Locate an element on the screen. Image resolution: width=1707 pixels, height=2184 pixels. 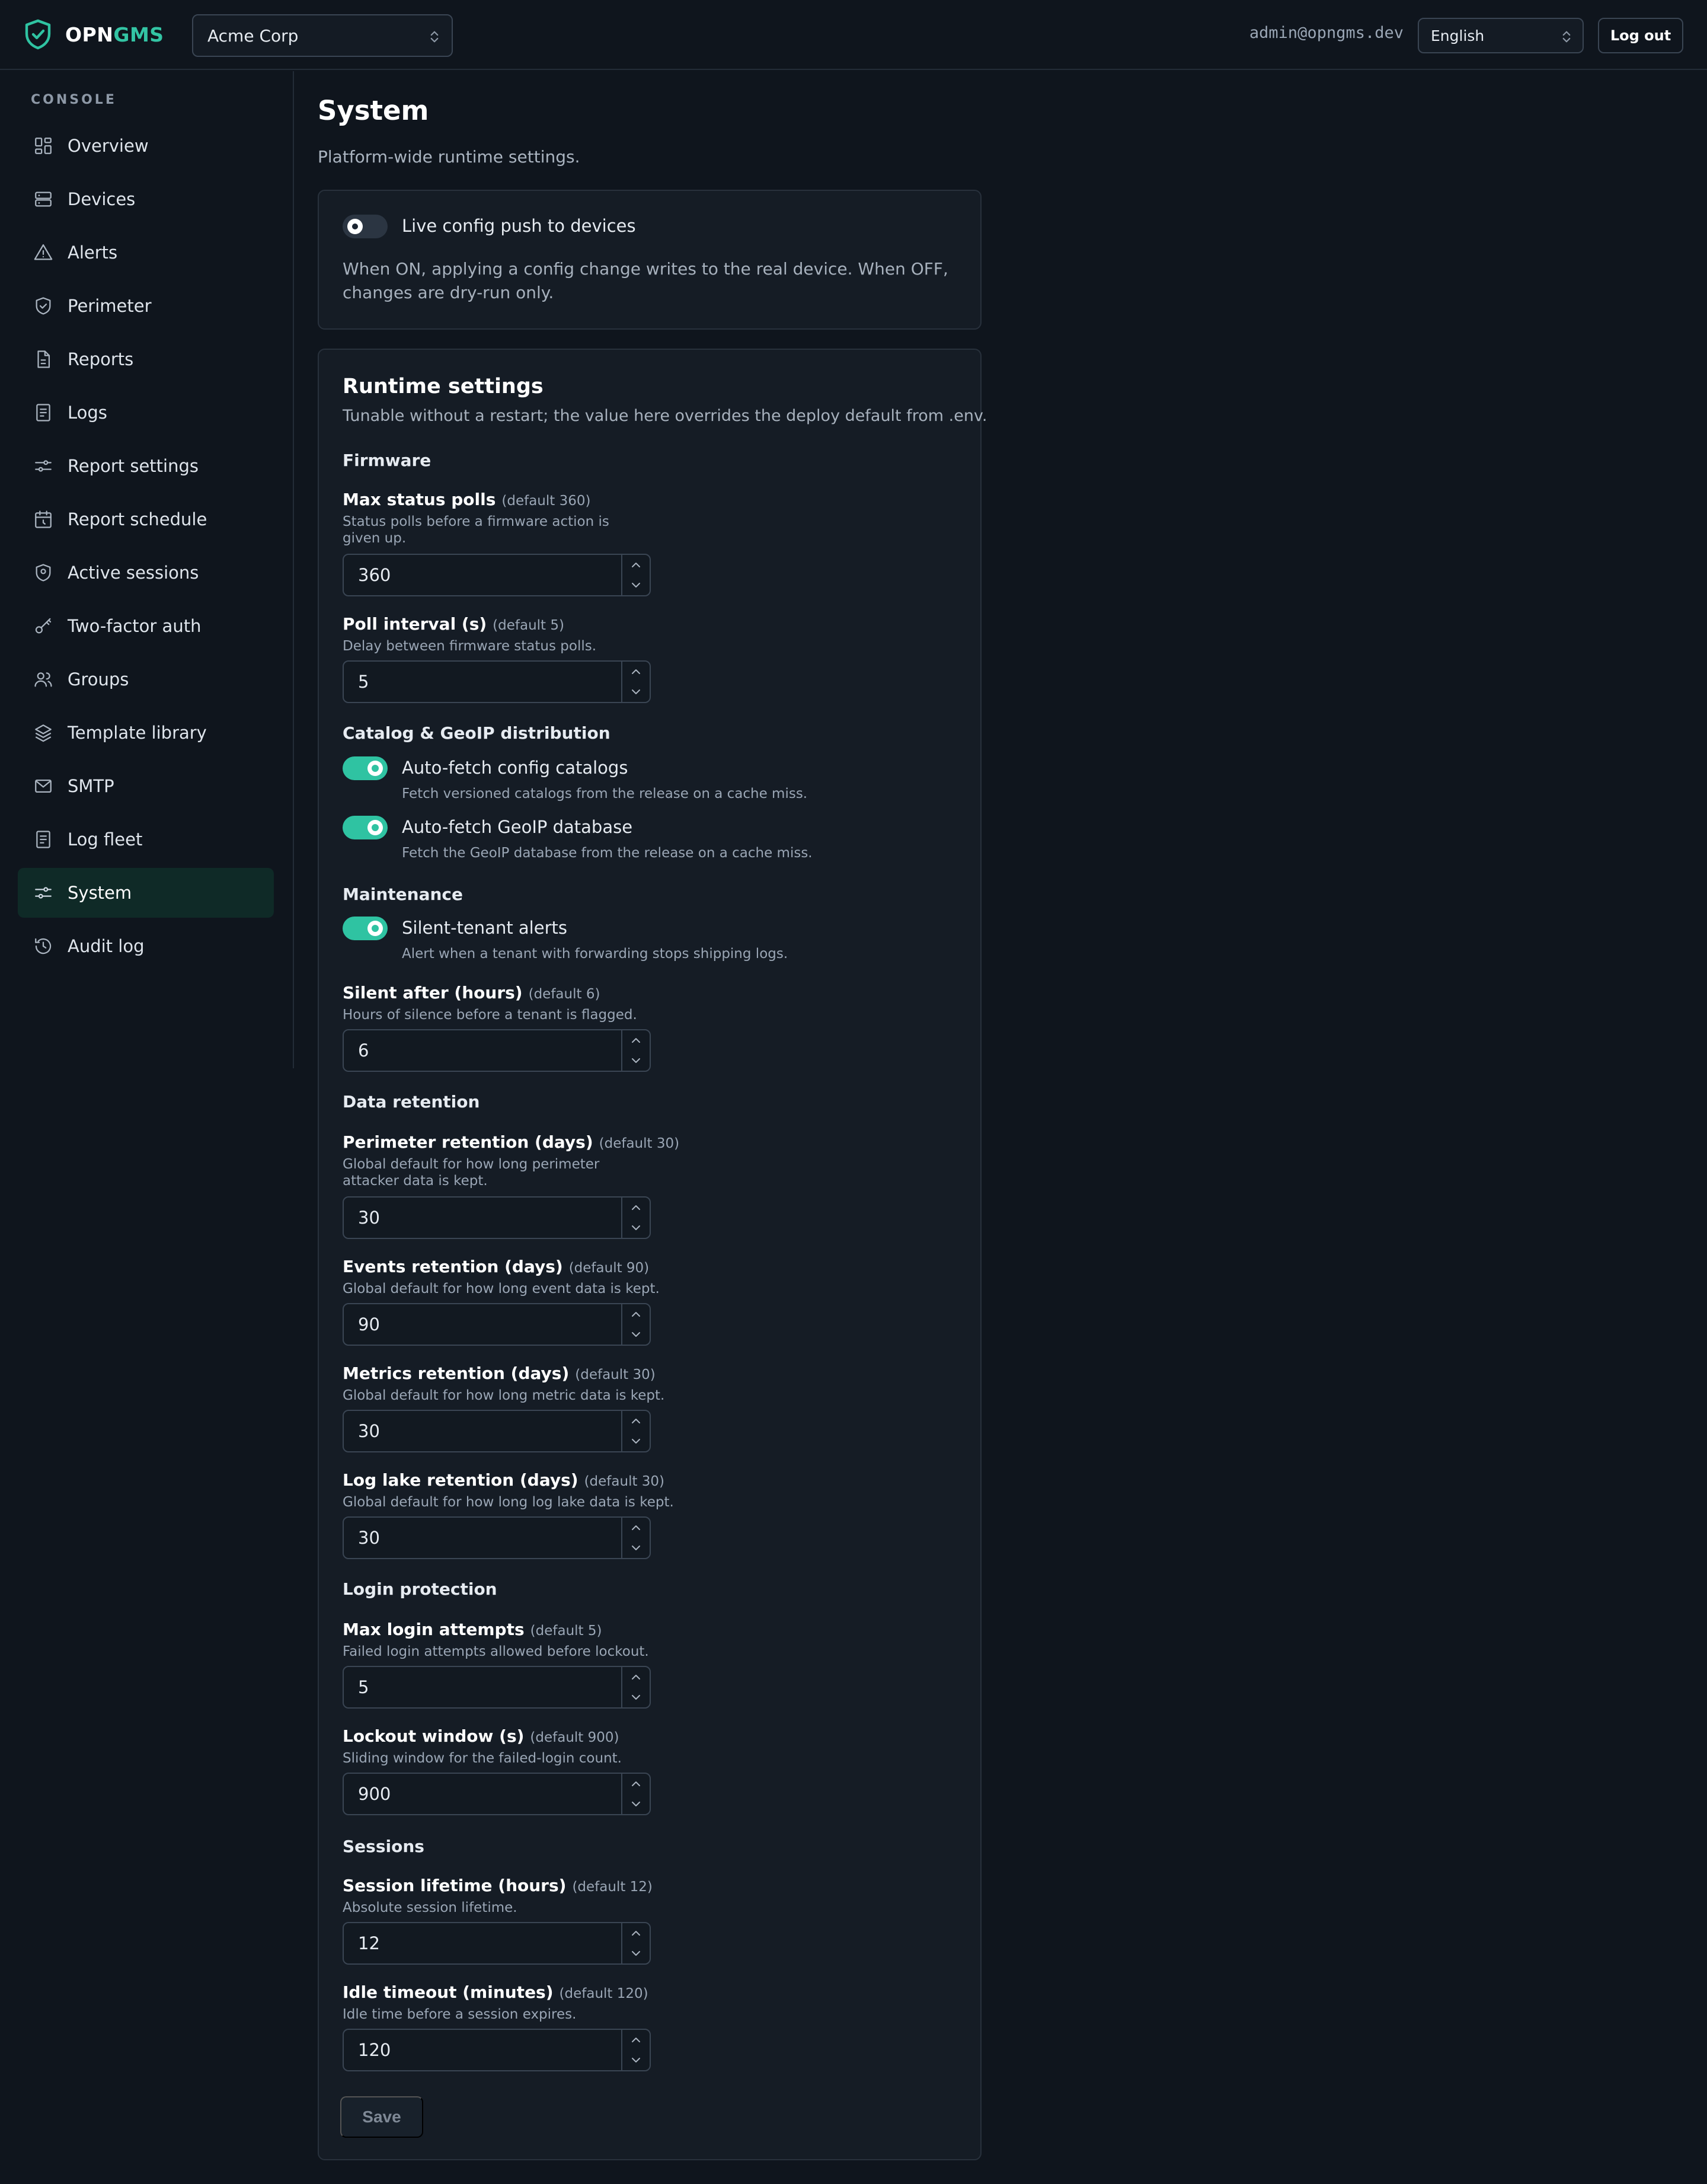
sidebar-item-overview: Overview is located at coordinates (146, 146).